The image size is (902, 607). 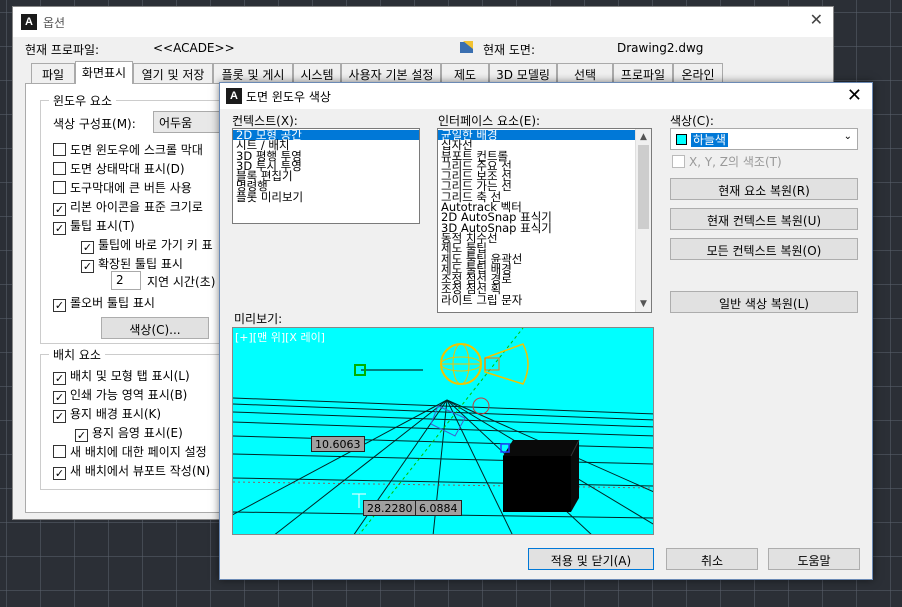 I want to click on color-value: 하늘색, so click(x=709, y=140).